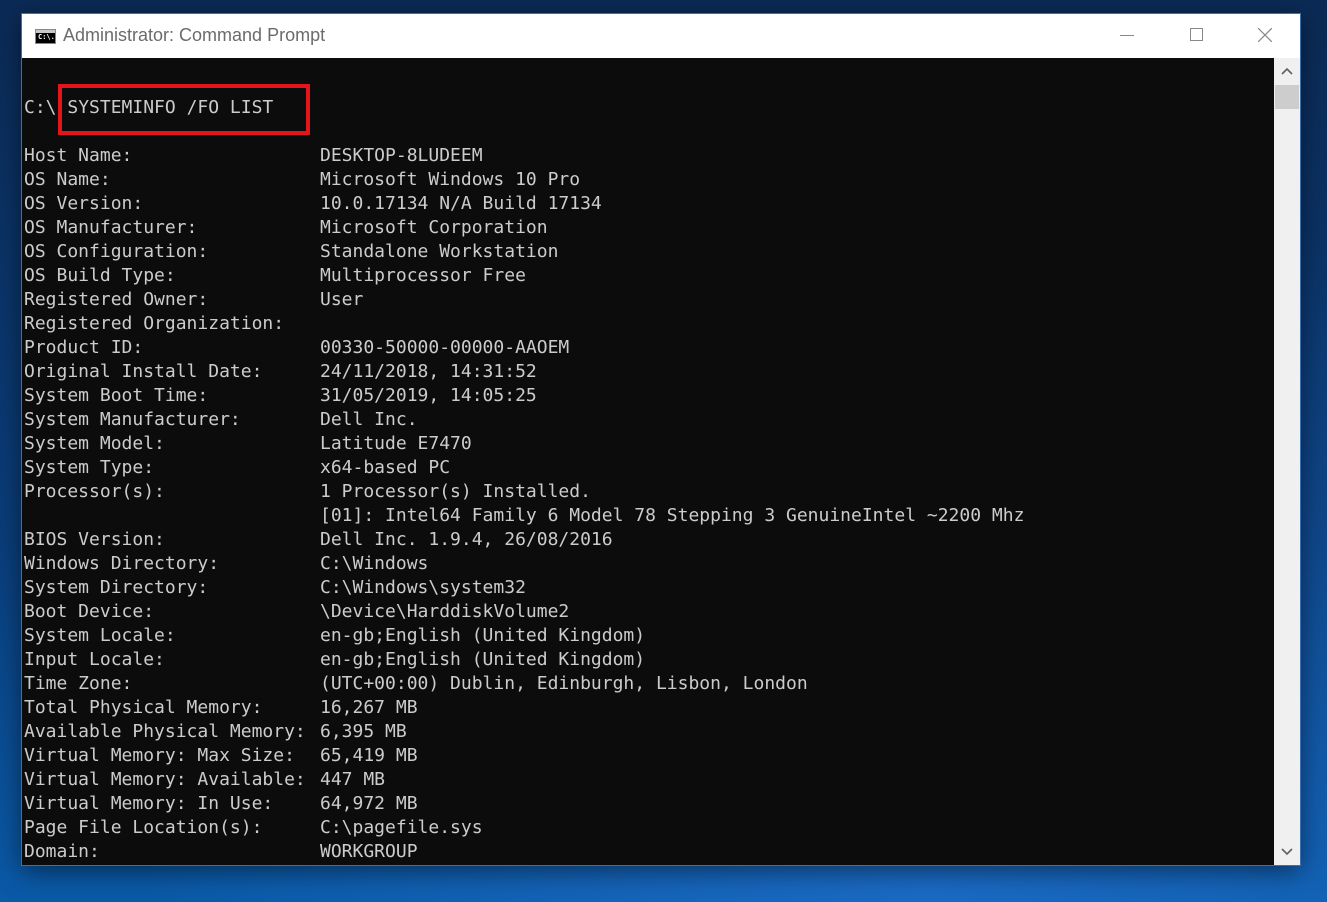 This screenshot has width=1327, height=902. I want to click on output-key: Domain:, so click(62, 851).